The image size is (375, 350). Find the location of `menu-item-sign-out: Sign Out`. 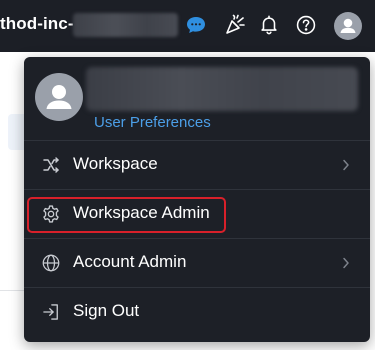

menu-item-sign-out: Sign Out is located at coordinates (197, 312).